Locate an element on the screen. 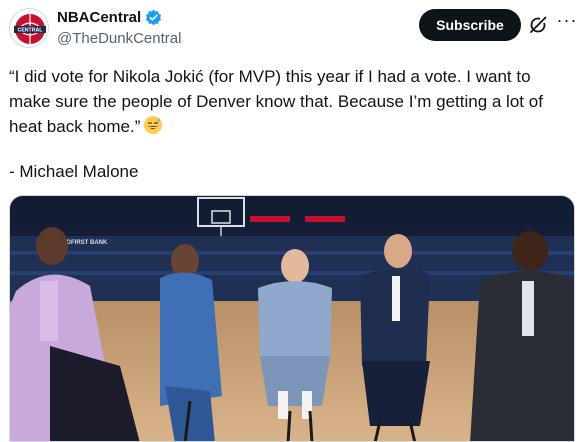 The width and height of the screenshot is (585, 442). name-row: NBACentral is located at coordinates (109, 17).